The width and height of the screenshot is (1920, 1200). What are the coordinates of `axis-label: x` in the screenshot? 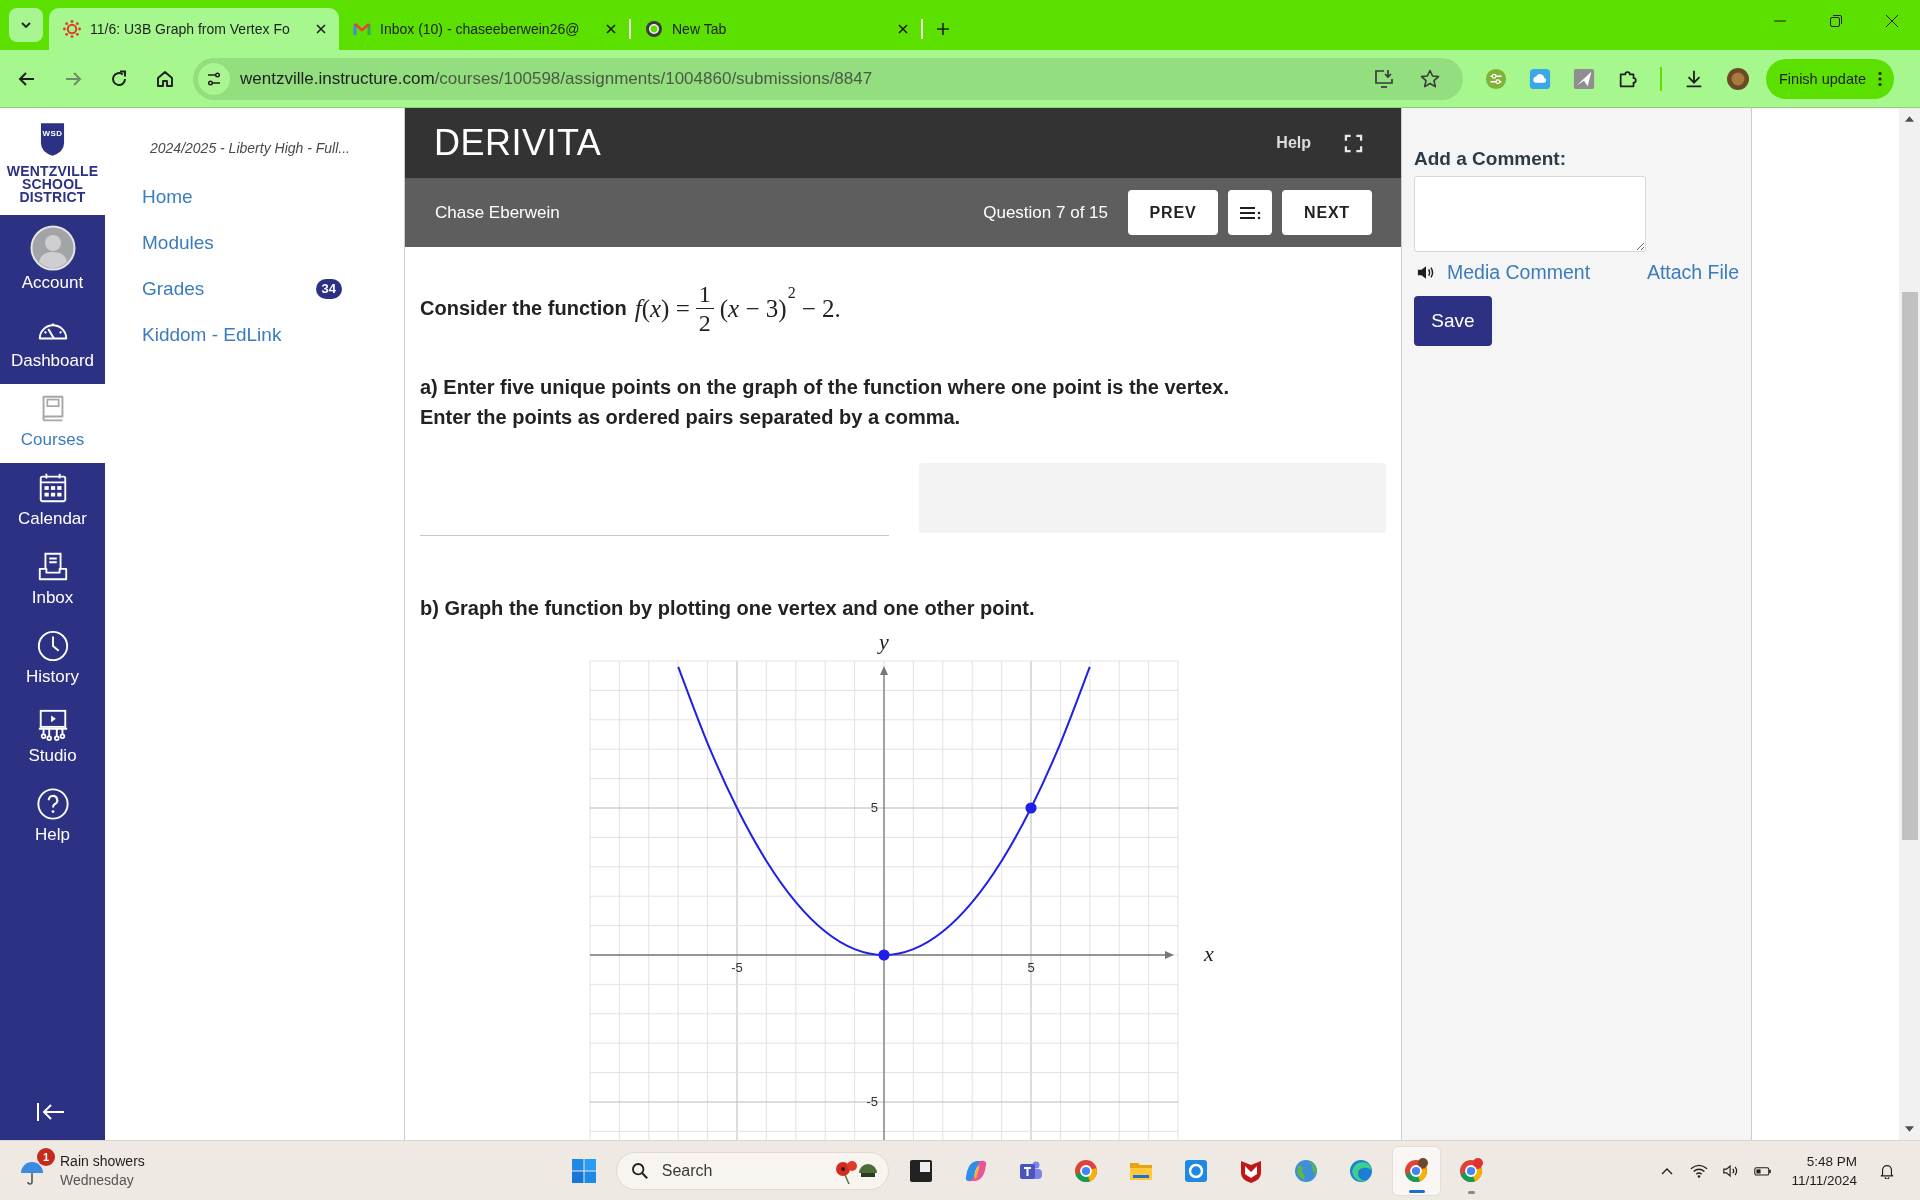 It's located at (1209, 953).